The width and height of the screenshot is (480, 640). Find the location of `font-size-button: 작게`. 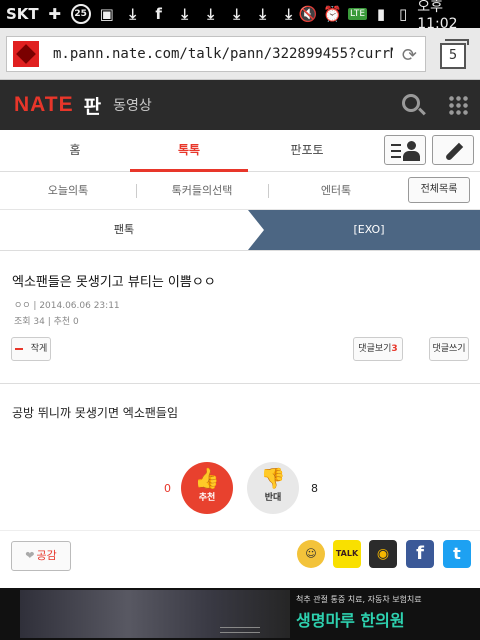

font-size-button: 작게 is located at coordinates (31, 349).